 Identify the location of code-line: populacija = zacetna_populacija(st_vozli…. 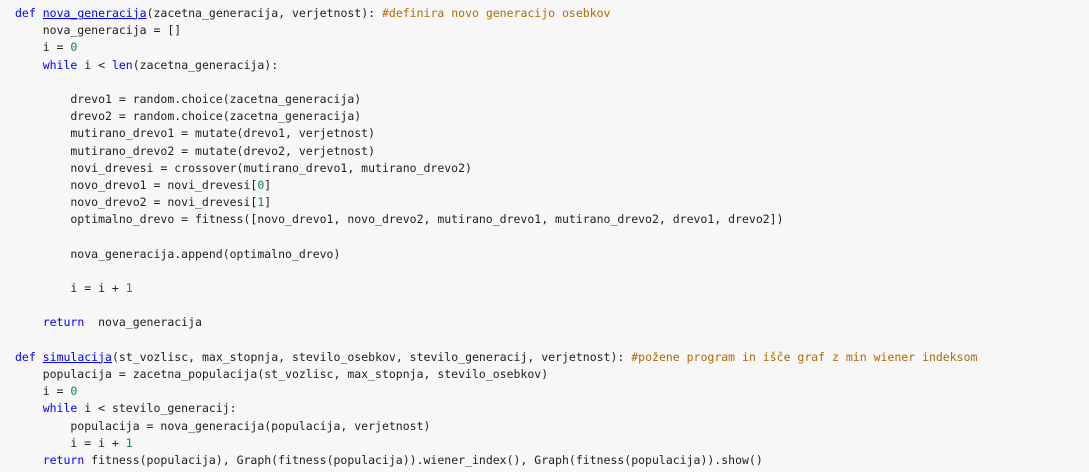
(496, 374).